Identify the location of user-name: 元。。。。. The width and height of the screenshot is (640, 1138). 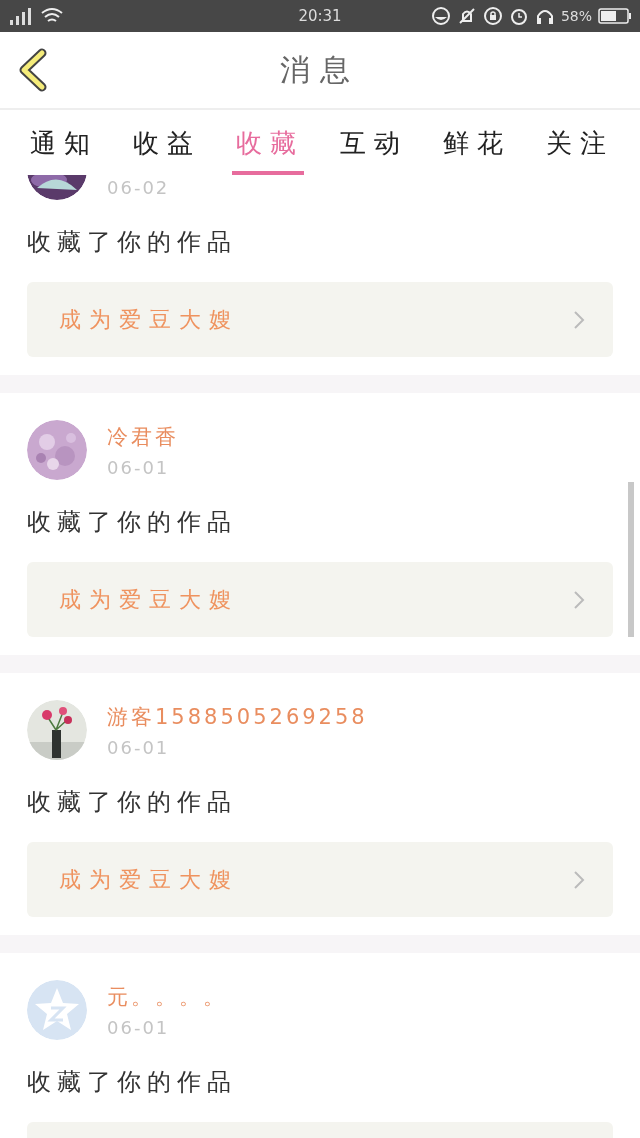
(167, 996).